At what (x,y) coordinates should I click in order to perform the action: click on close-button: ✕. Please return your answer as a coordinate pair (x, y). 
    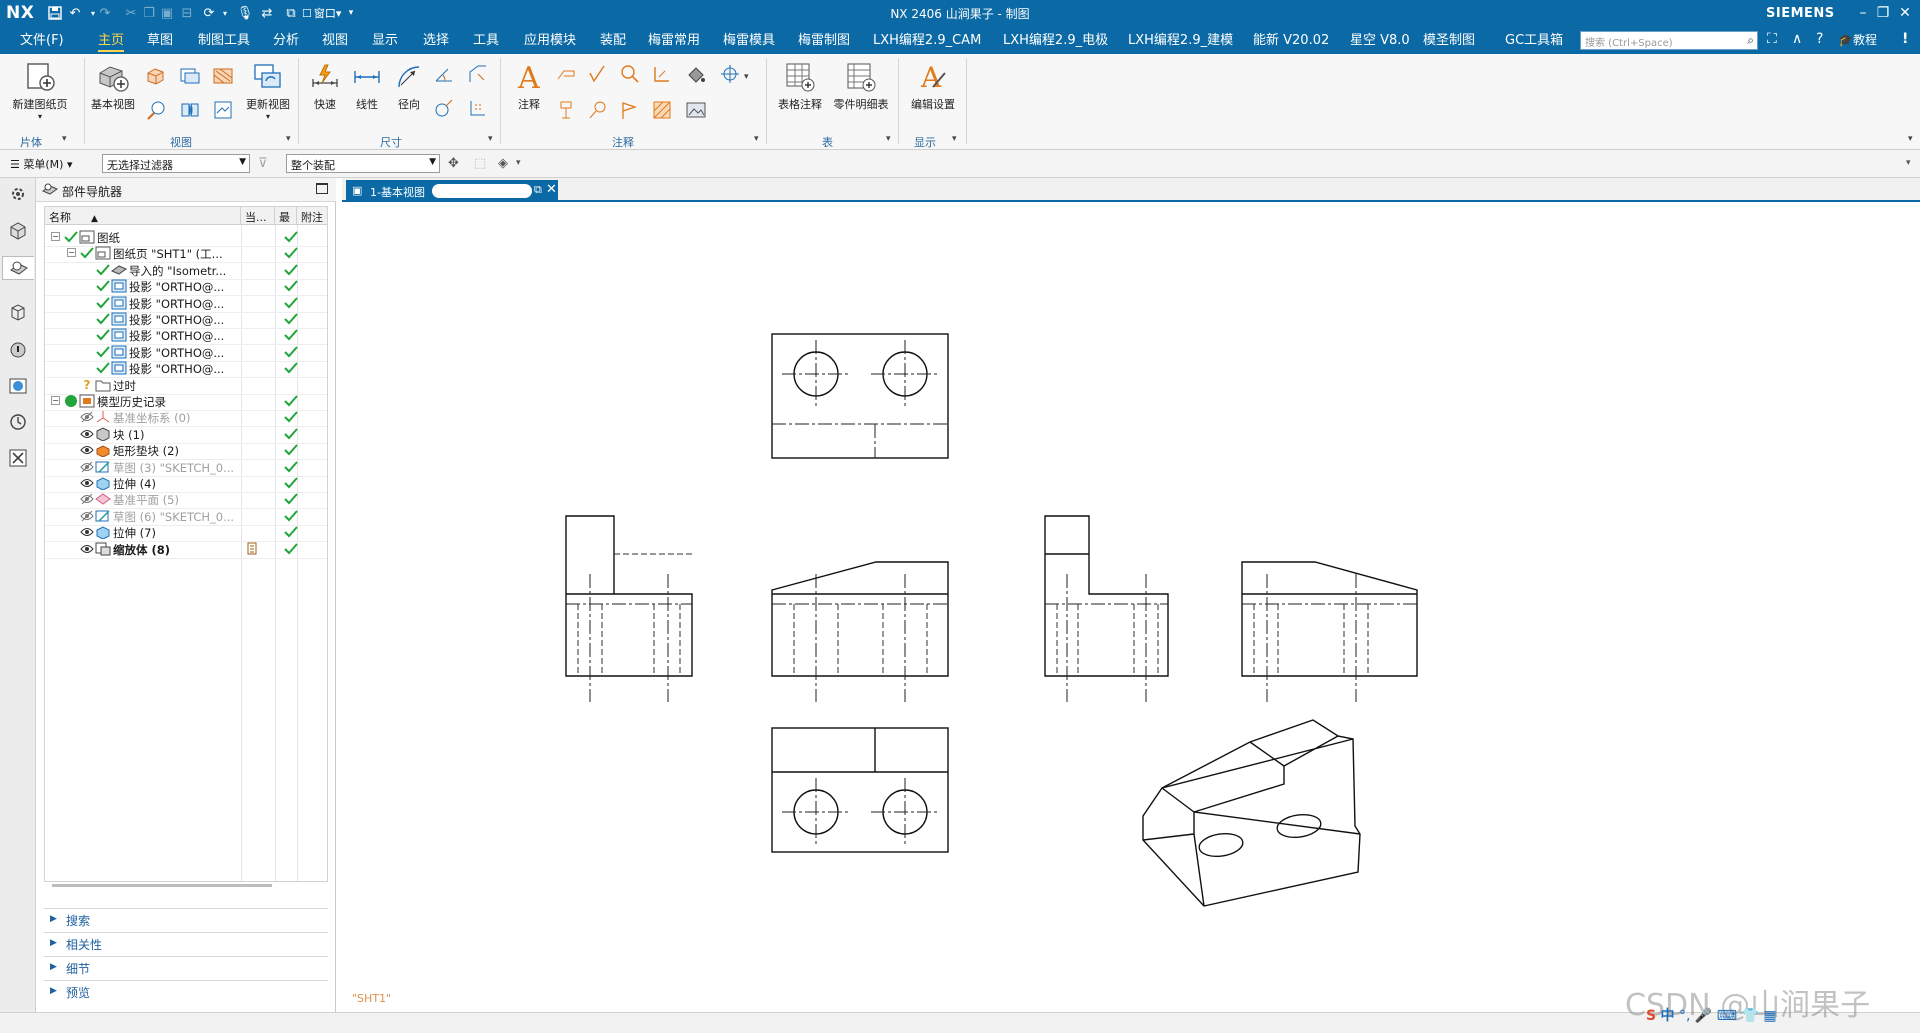
    Looking at the image, I should click on (1905, 13).